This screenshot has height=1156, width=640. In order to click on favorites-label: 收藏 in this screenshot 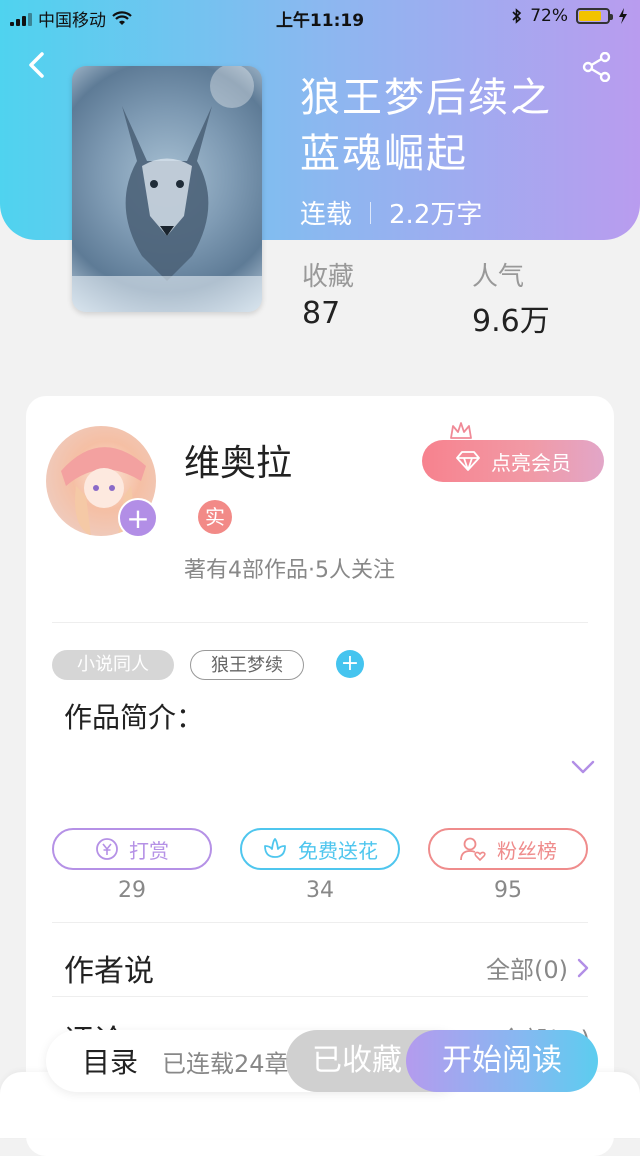, I will do `click(328, 277)`.